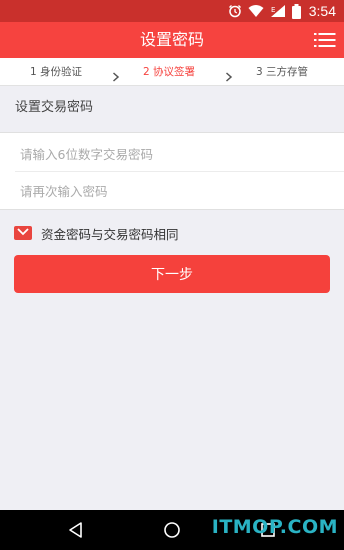  I want to click on checkbox-checked-icon, so click(23, 233).